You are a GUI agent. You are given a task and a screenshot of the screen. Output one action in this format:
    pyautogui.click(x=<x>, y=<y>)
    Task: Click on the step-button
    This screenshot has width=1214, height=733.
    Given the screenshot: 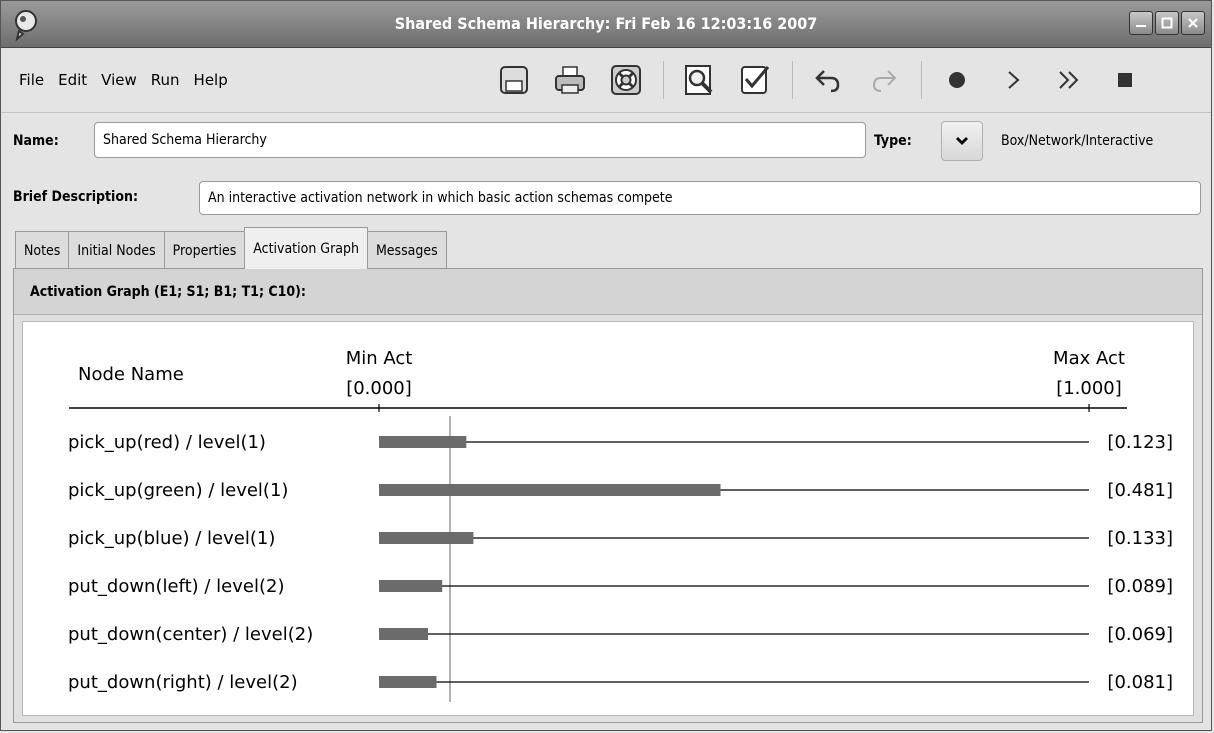 What is the action you would take?
    pyautogui.click(x=1013, y=80)
    